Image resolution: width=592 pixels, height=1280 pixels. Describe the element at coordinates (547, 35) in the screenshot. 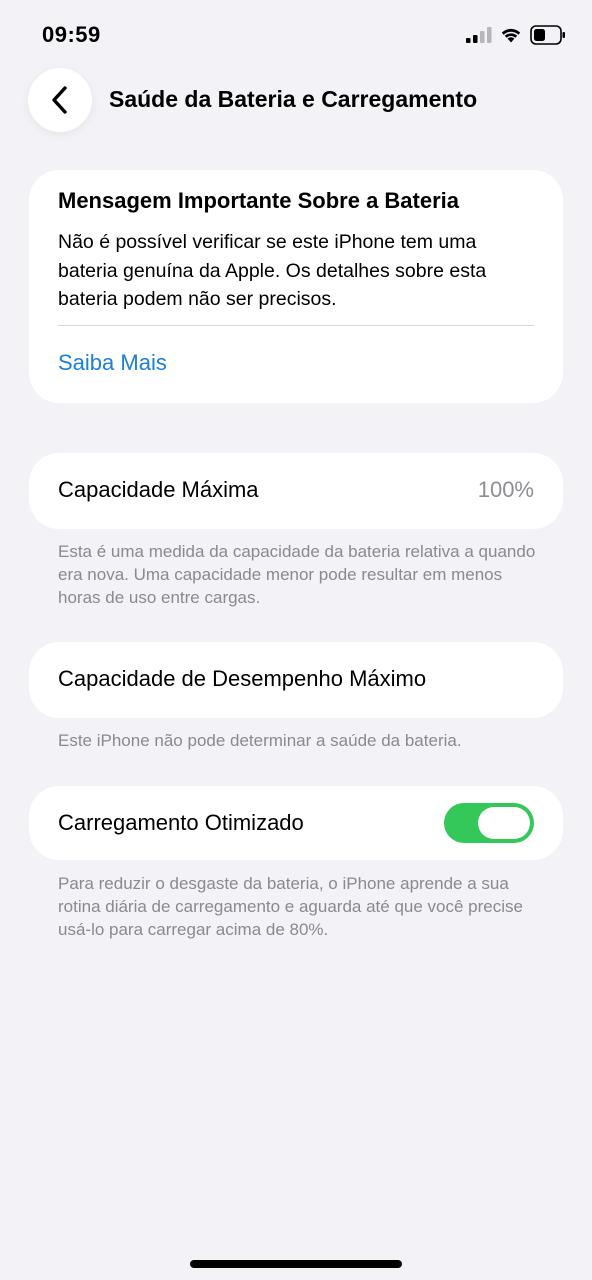

I see `battery-icon` at that location.